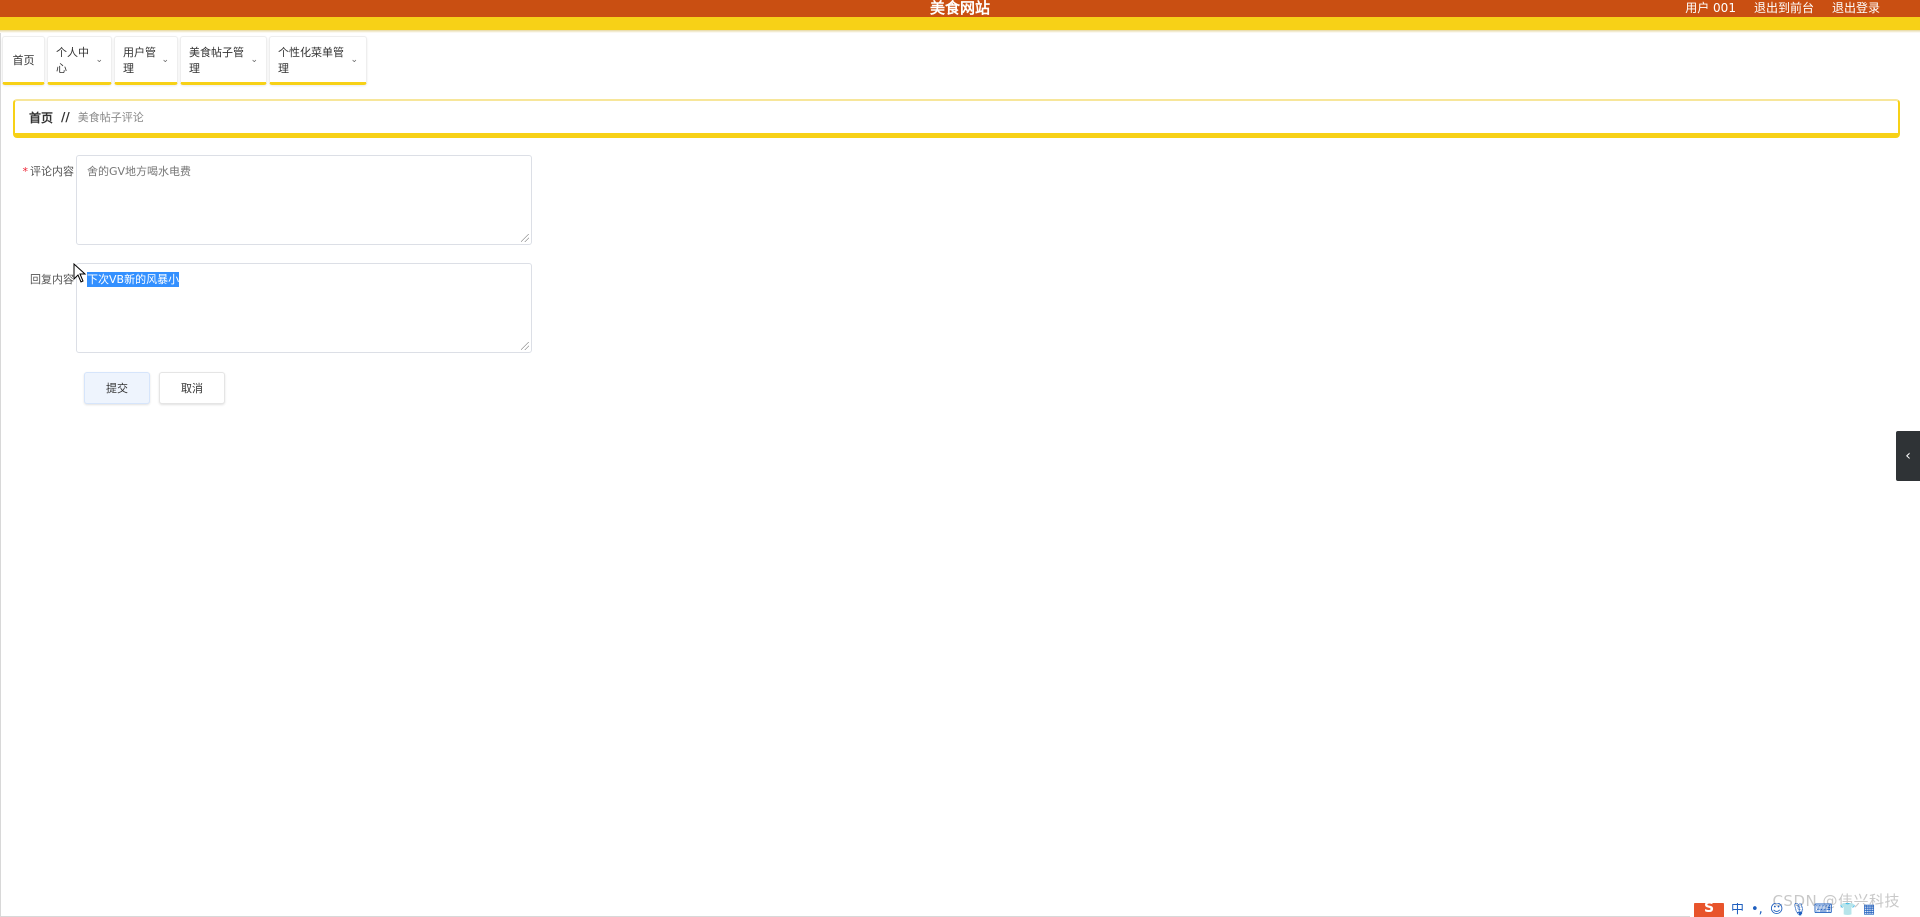  I want to click on nav-item-label: 个人中心, so click(72, 60).